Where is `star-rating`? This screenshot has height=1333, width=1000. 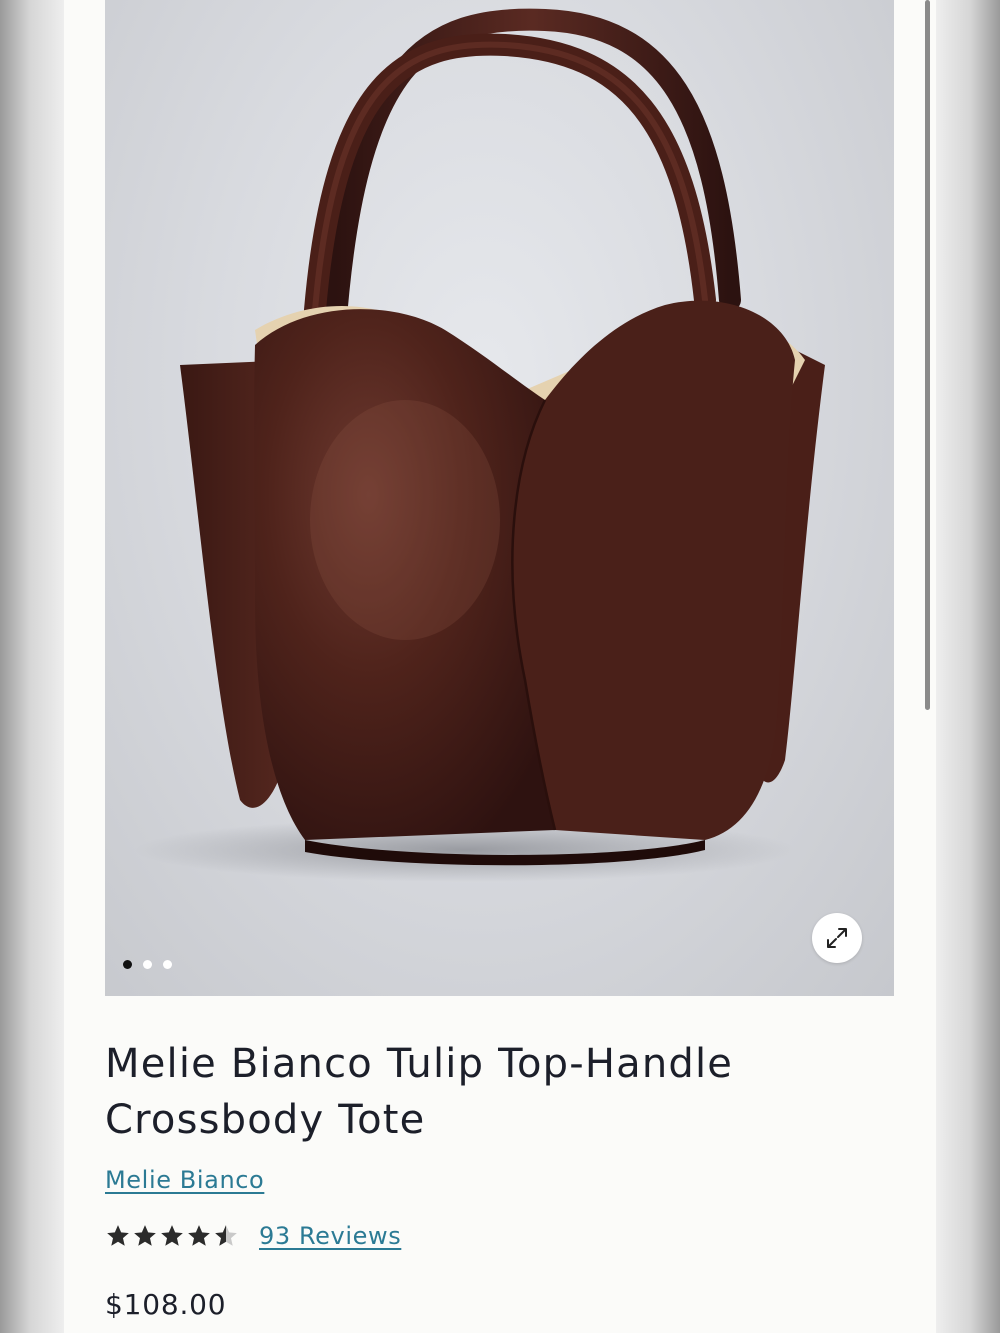 star-rating is located at coordinates (172, 1236).